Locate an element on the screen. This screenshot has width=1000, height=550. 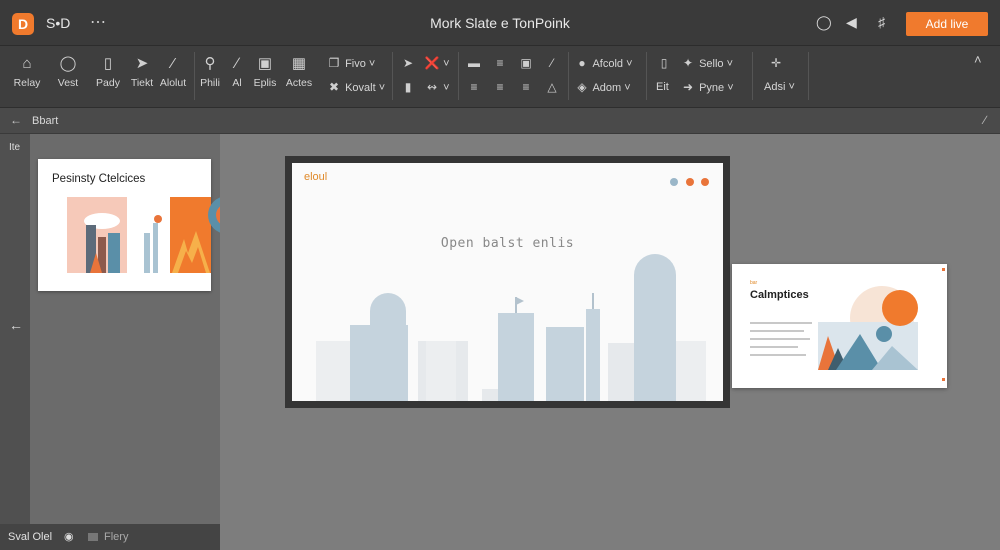
relay-button: ⌂ Relay is located at coordinates (27, 71).